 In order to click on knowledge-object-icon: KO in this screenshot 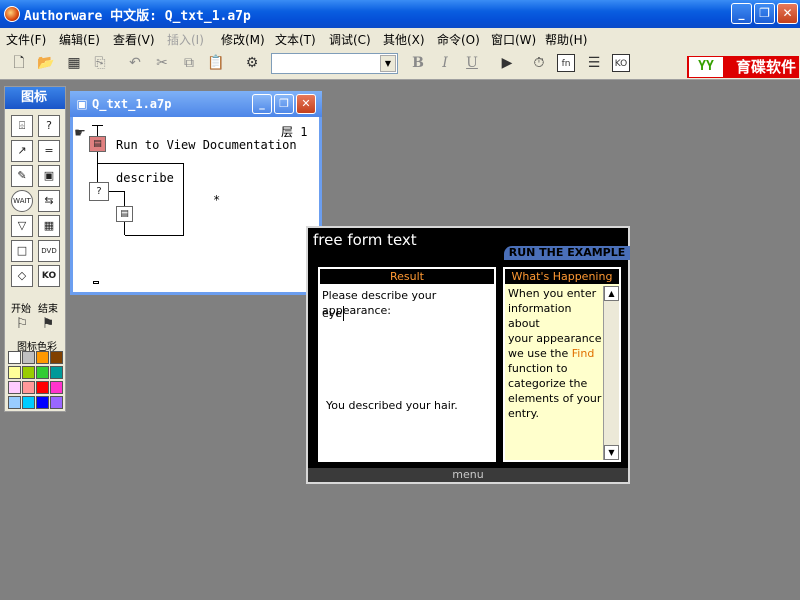, I will do `click(49, 276)`.